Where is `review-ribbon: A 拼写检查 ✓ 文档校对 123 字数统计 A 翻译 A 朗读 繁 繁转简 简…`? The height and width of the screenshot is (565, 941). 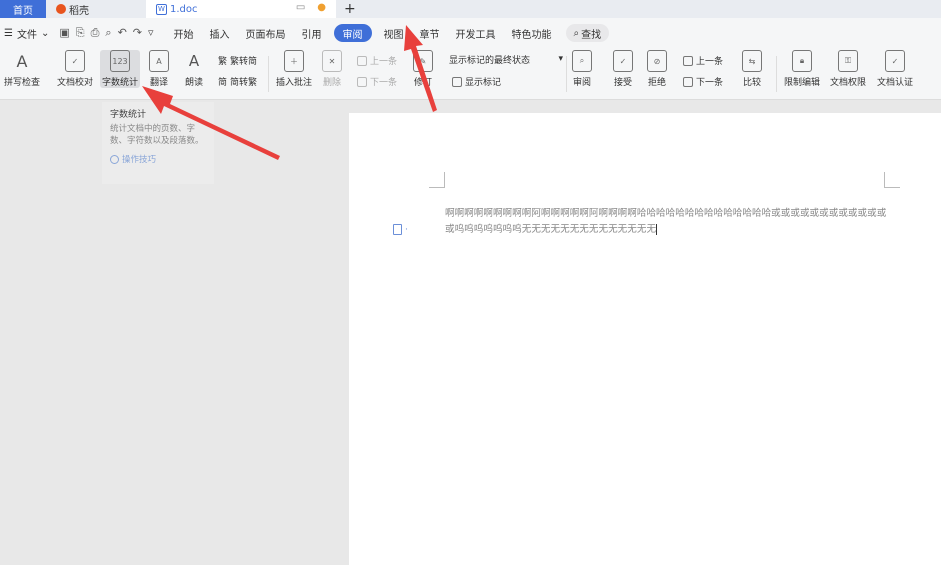 review-ribbon: A 拼写检查 ✓ 文档校对 123 字数统计 A 翻译 A 朗读 繁 繁转简 简… is located at coordinates (470, 74).